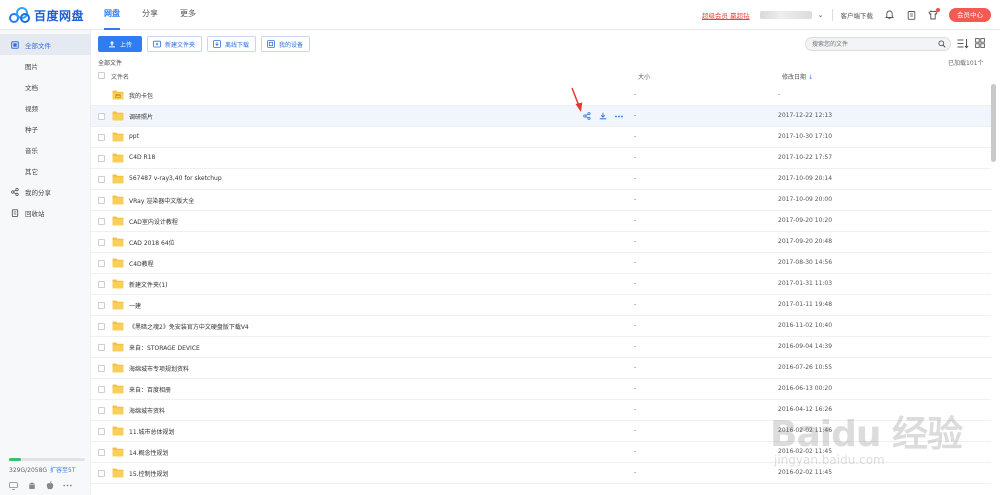  What do you see at coordinates (970, 15) in the screenshot?
I see `vip-center-button: 会员中心` at bounding box center [970, 15].